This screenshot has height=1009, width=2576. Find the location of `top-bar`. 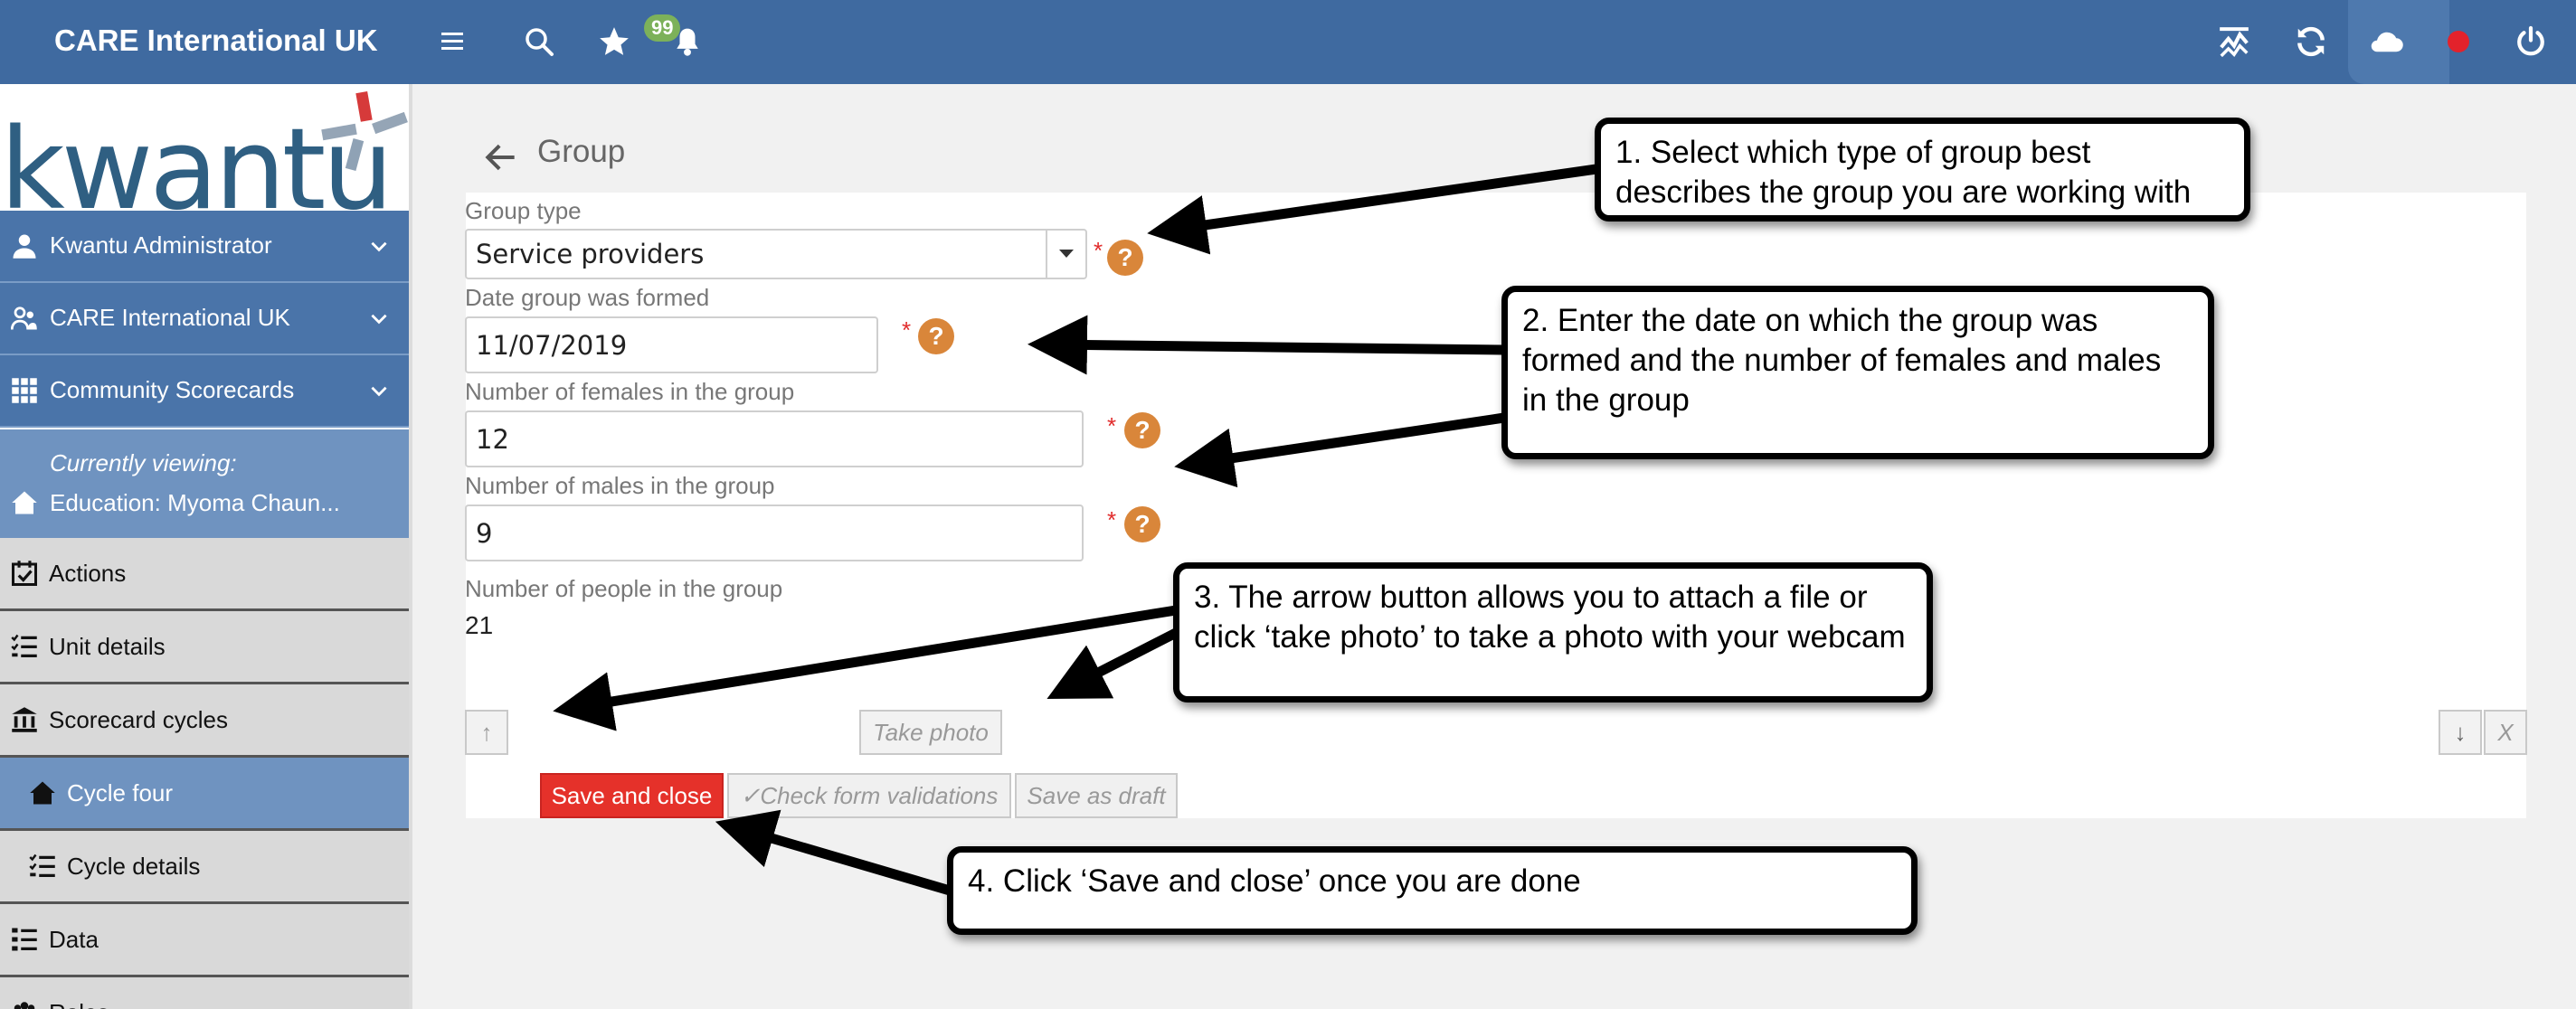

top-bar is located at coordinates (1288, 42).